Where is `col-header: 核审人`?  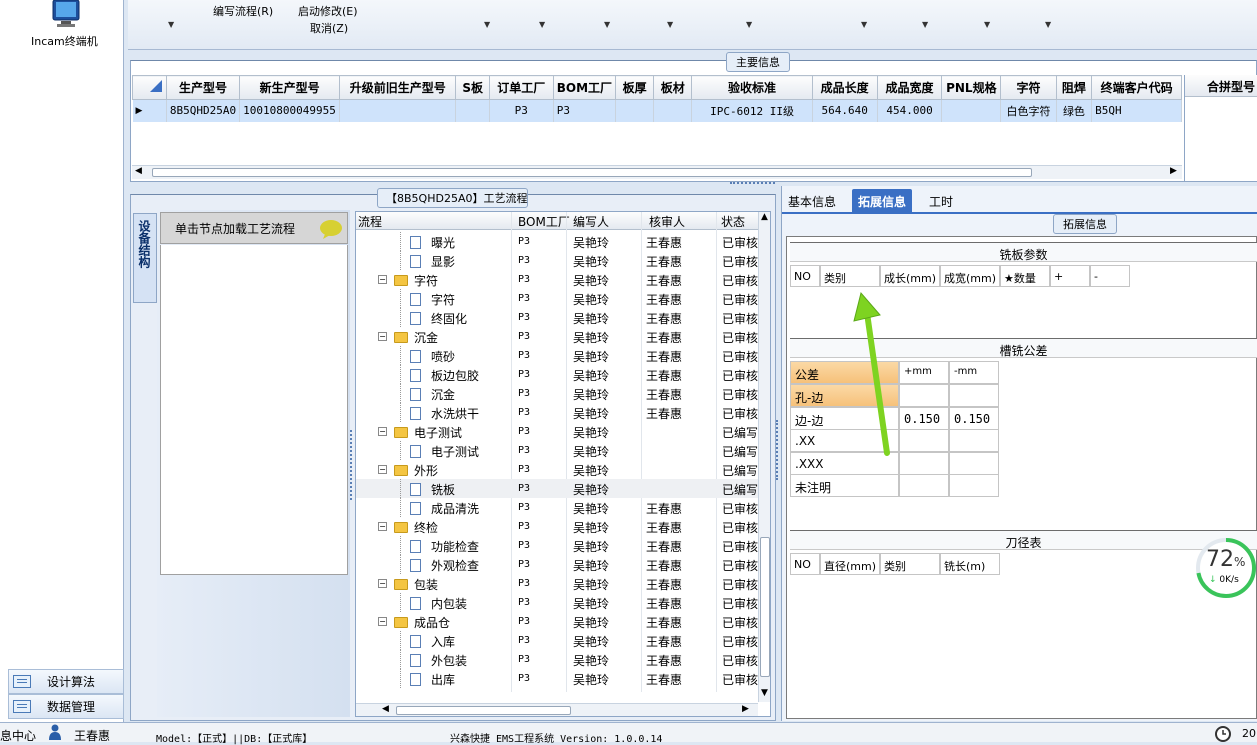 col-header: 核审人 is located at coordinates (667, 221).